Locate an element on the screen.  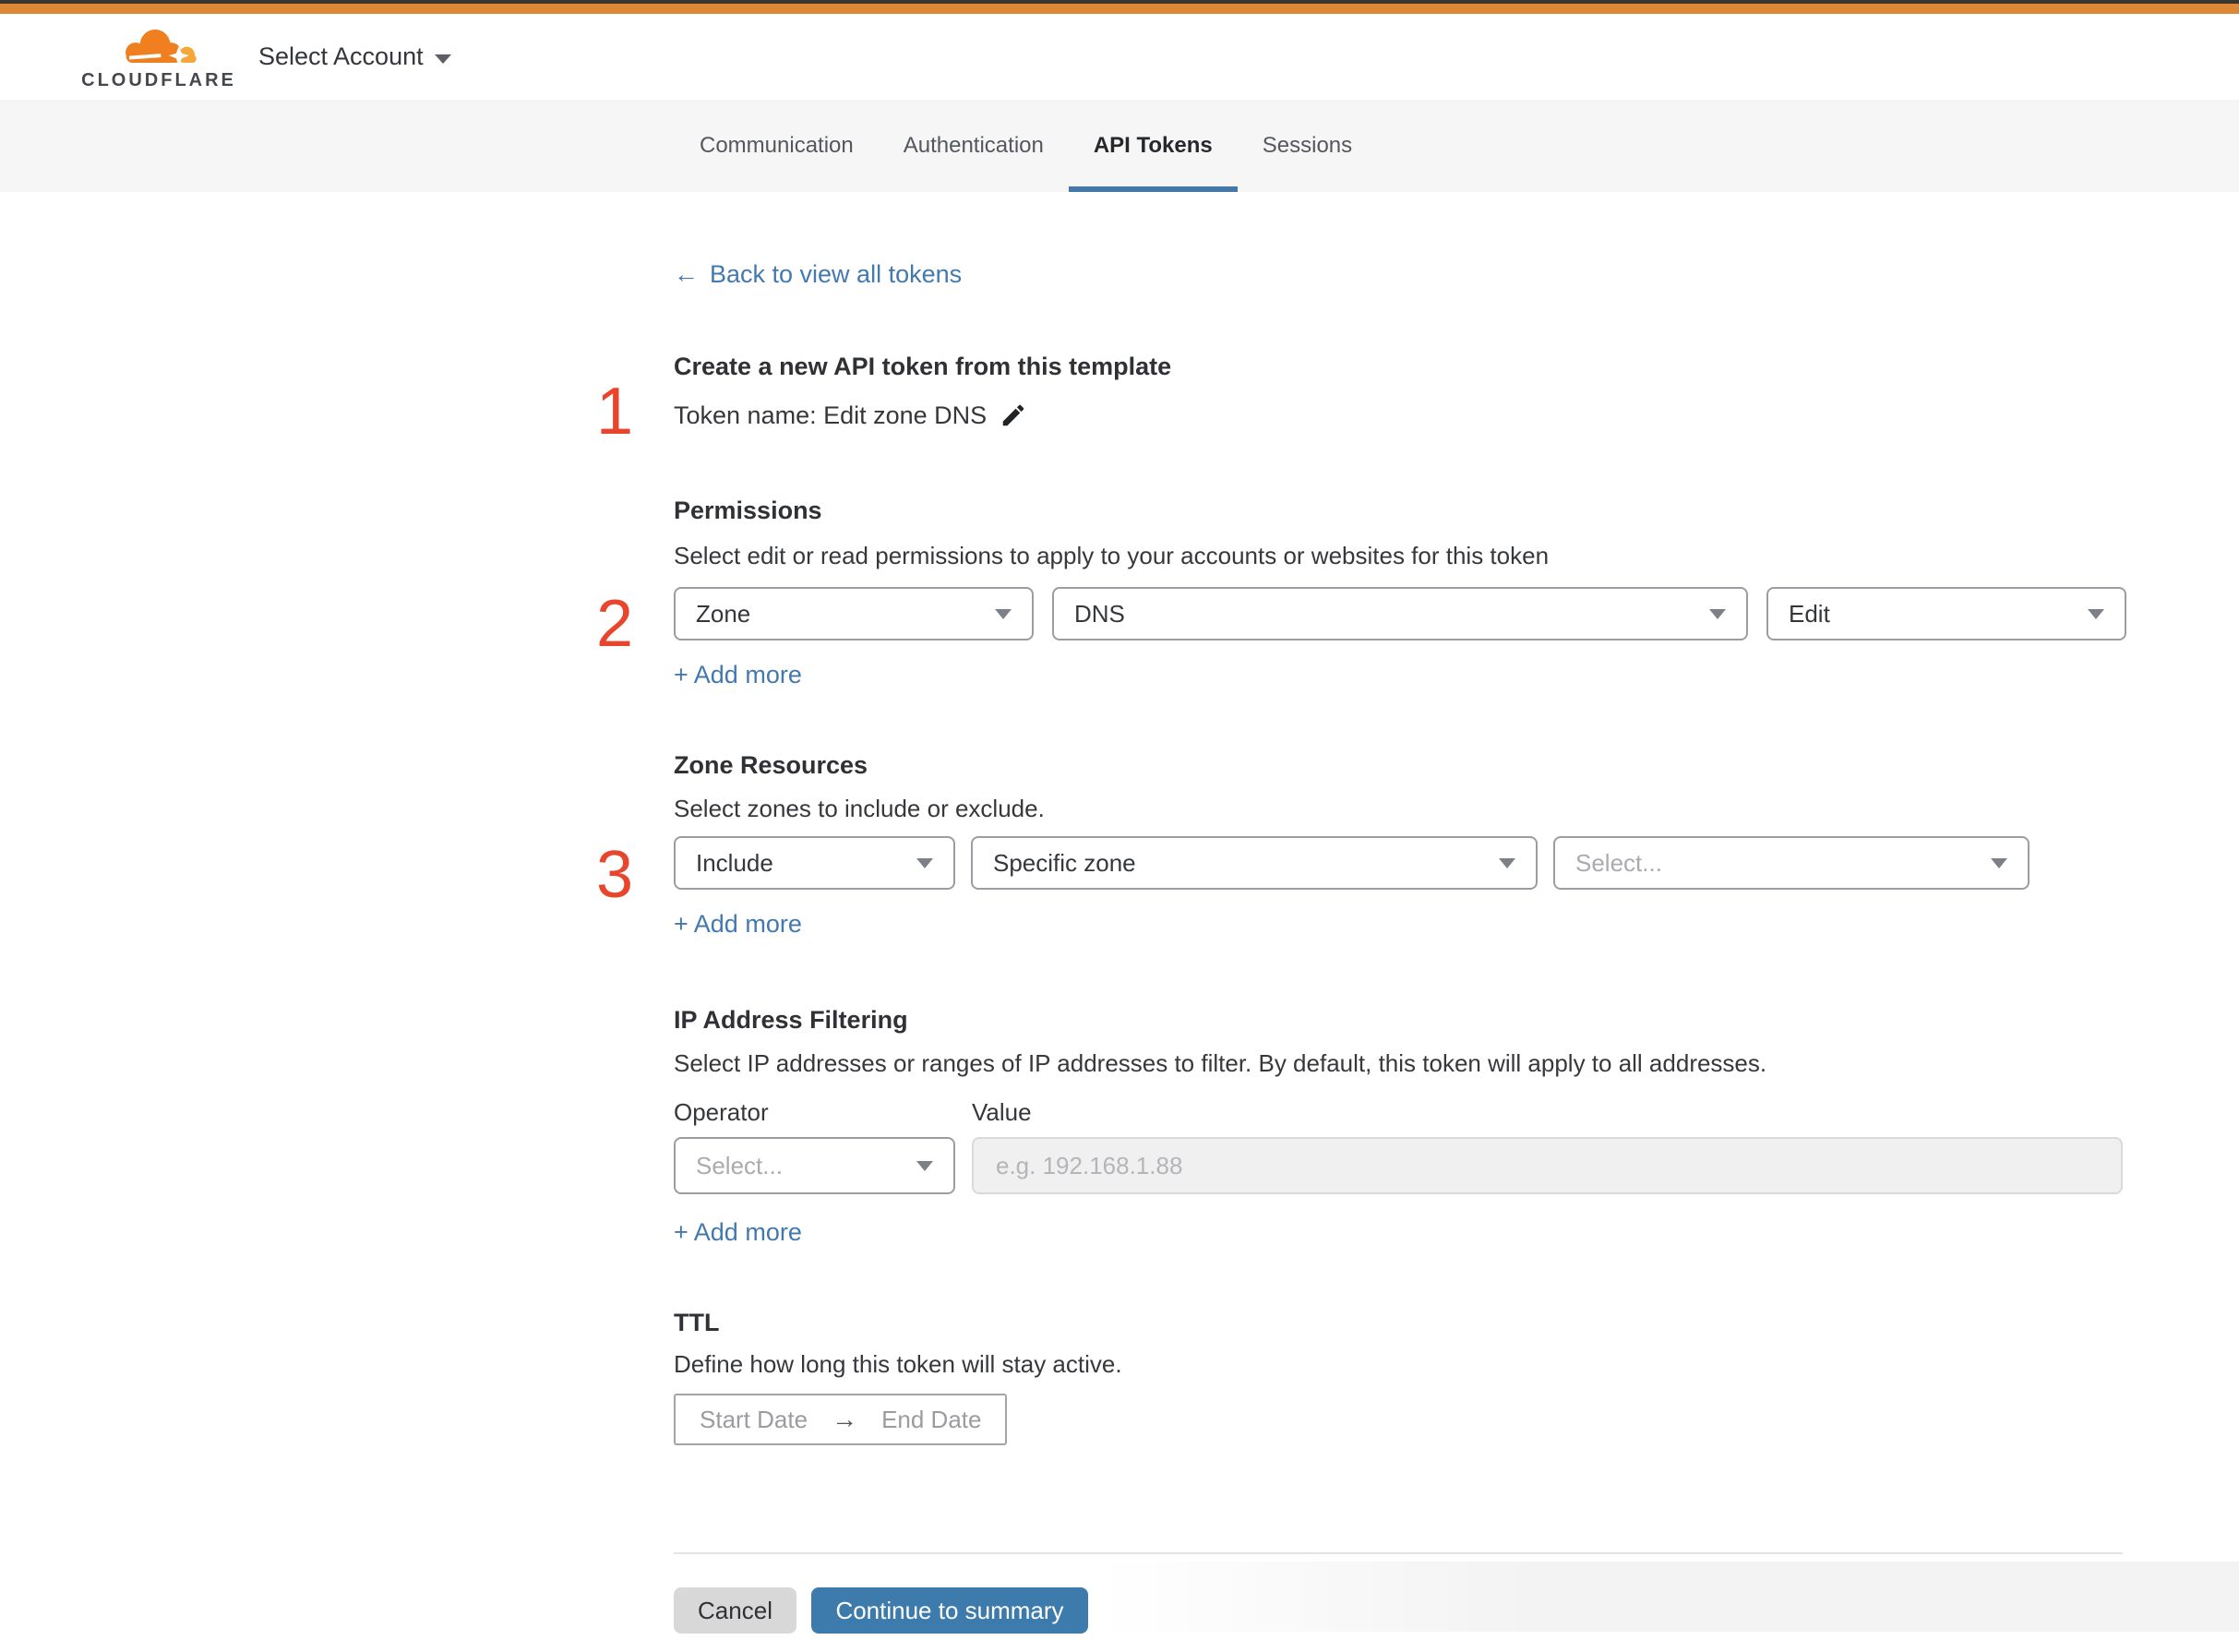
account-selector: Select Account is located at coordinates (354, 57).